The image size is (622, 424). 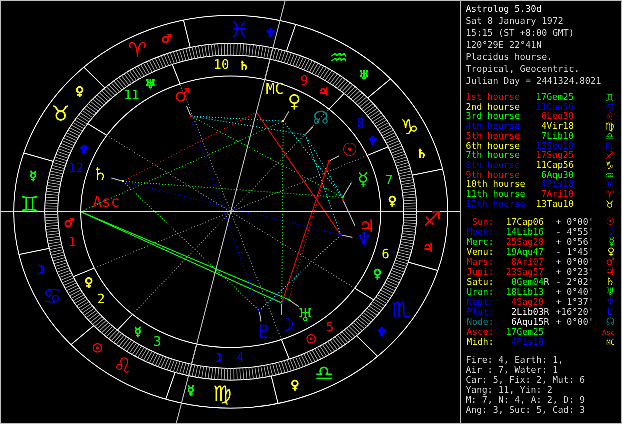 What do you see at coordinates (610, 128) in the screenshot?
I see `sign-glyph: ♍` at bounding box center [610, 128].